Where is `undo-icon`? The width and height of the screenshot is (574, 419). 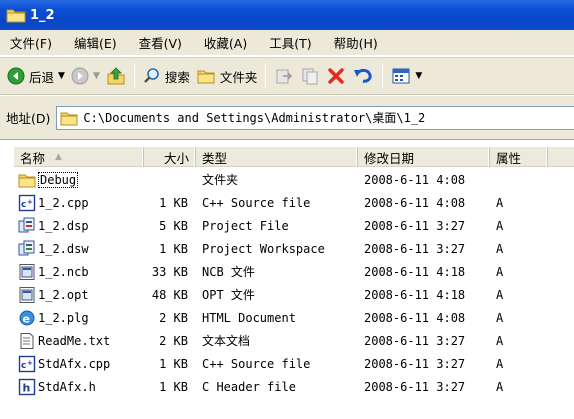 undo-icon is located at coordinates (363, 75).